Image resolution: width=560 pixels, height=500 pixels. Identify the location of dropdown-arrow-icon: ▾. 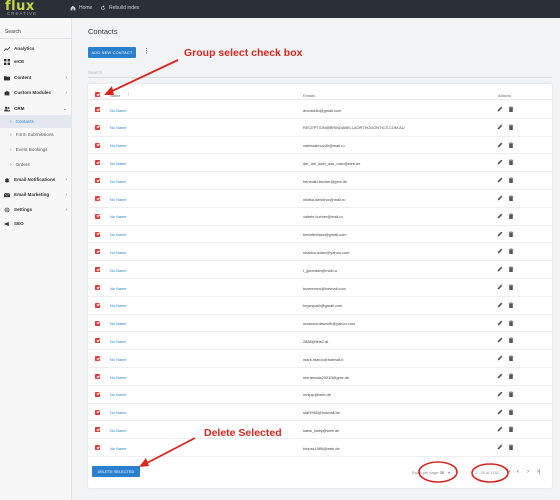
(449, 472).